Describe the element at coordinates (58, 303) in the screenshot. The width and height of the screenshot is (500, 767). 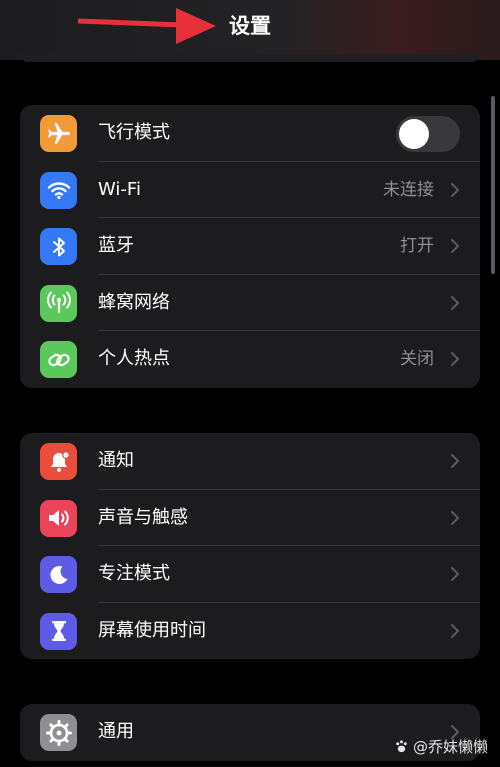
I see `antenna-icon` at that location.